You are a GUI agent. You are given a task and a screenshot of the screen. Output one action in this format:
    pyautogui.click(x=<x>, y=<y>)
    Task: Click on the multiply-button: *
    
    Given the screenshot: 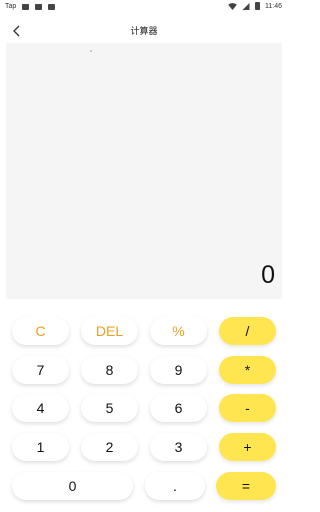 What is the action you would take?
    pyautogui.click(x=247, y=370)
    